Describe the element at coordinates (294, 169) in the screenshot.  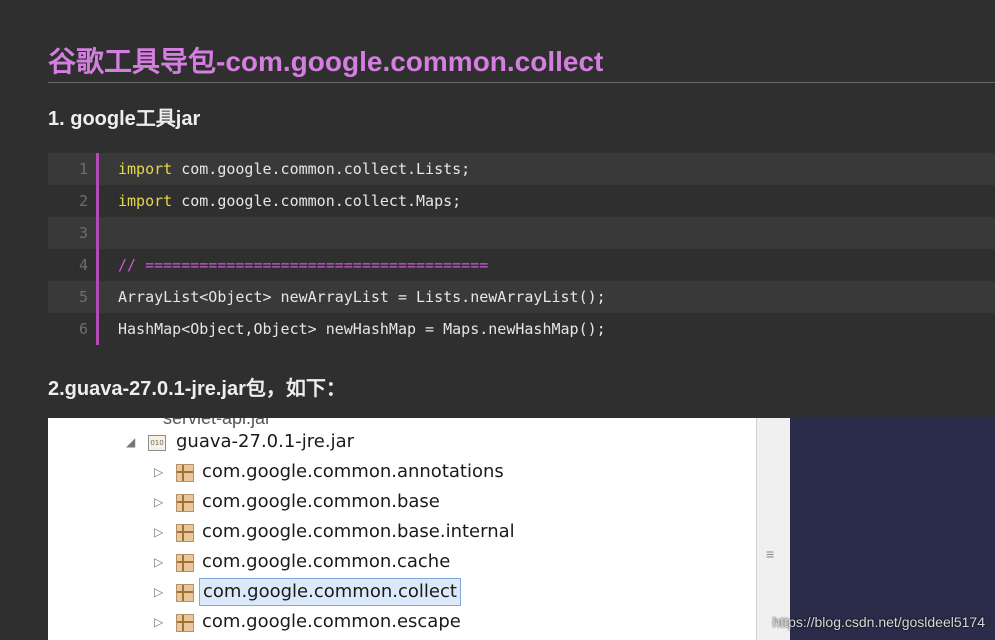
I see `code-text: import com.google.common.collect.Lists;` at that location.